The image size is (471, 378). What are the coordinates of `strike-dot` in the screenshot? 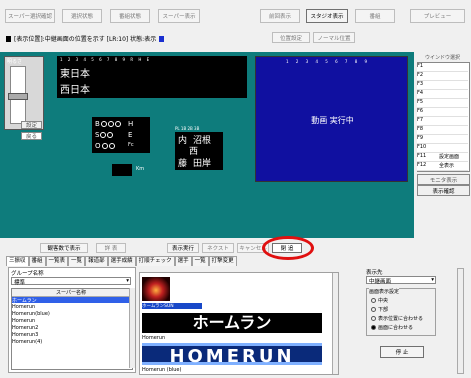 It's located at (103, 135).